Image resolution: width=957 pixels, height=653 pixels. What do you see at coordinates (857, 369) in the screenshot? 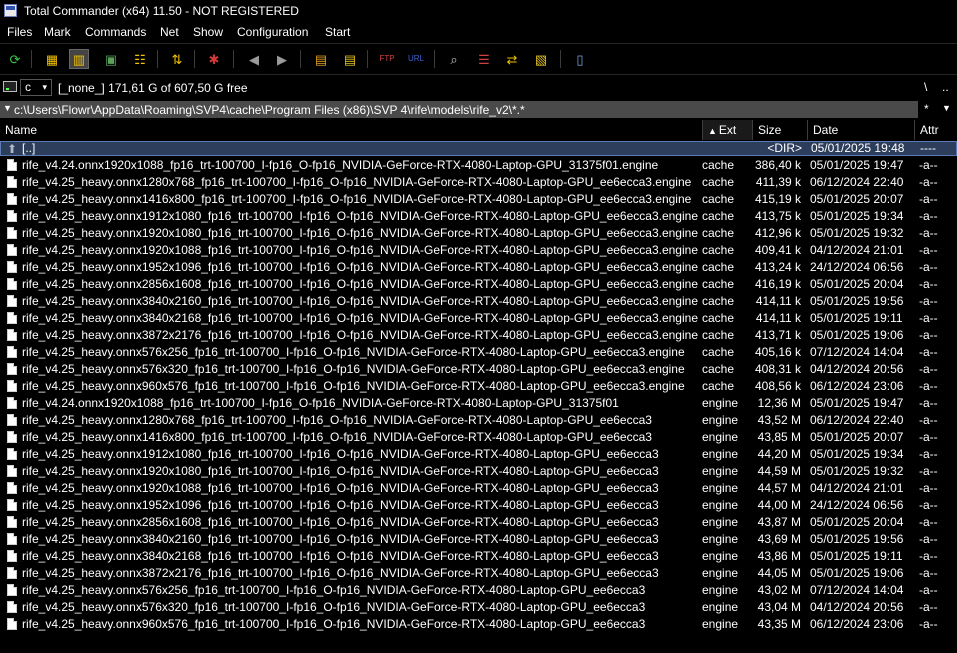
I see `file-date: 04/12/2024 20:56` at bounding box center [857, 369].